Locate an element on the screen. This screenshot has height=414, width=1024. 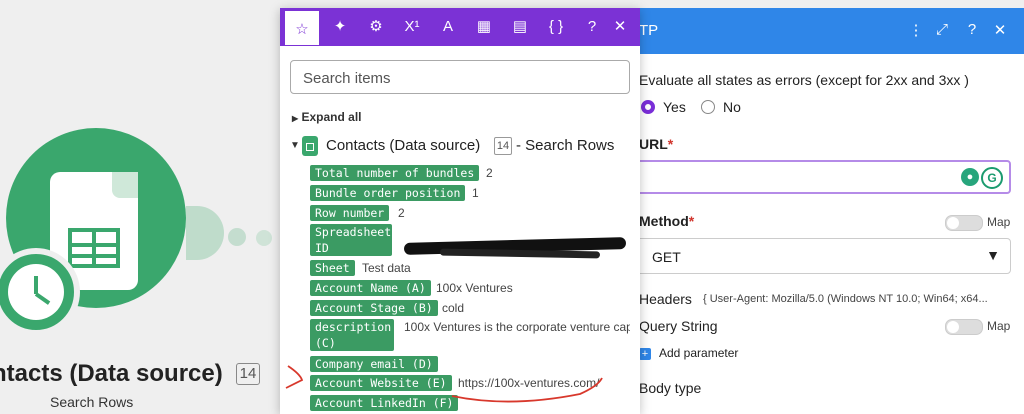
close-icon: ✕ is located at coordinates (1000, 30).